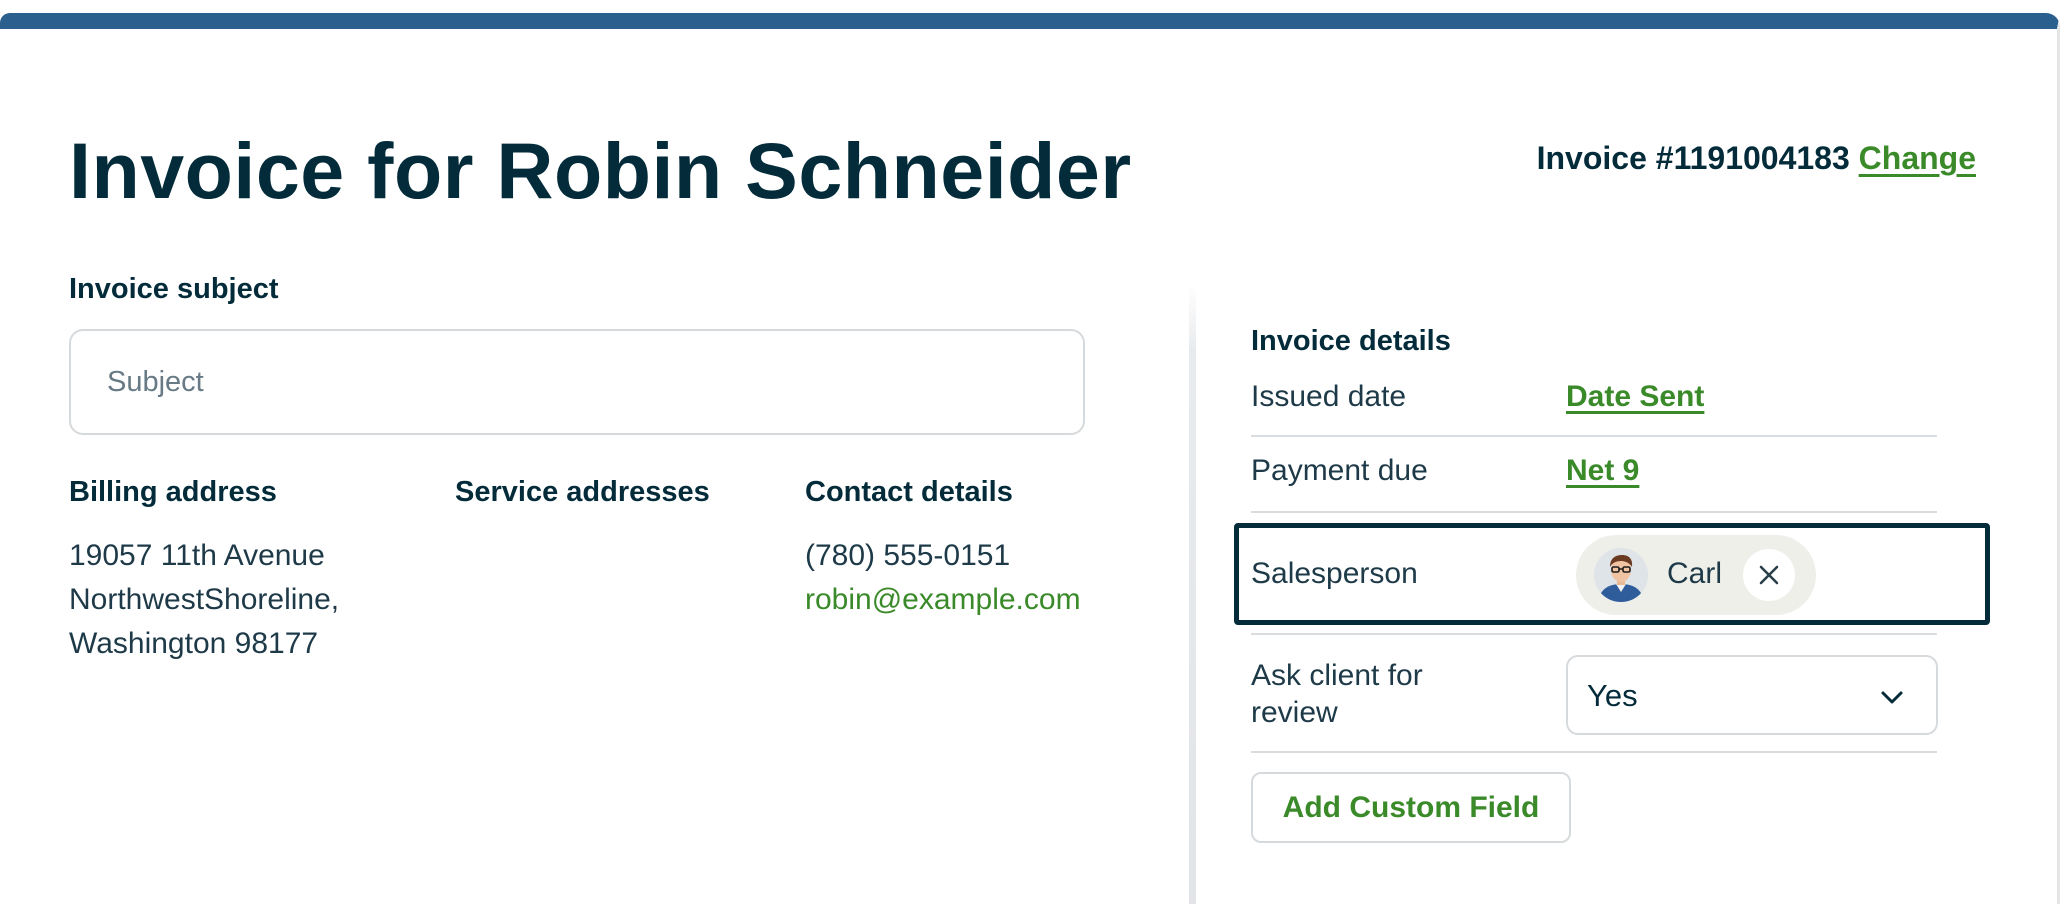  What do you see at coordinates (943, 600) in the screenshot?
I see `contact-email-link: robin@example.com` at bounding box center [943, 600].